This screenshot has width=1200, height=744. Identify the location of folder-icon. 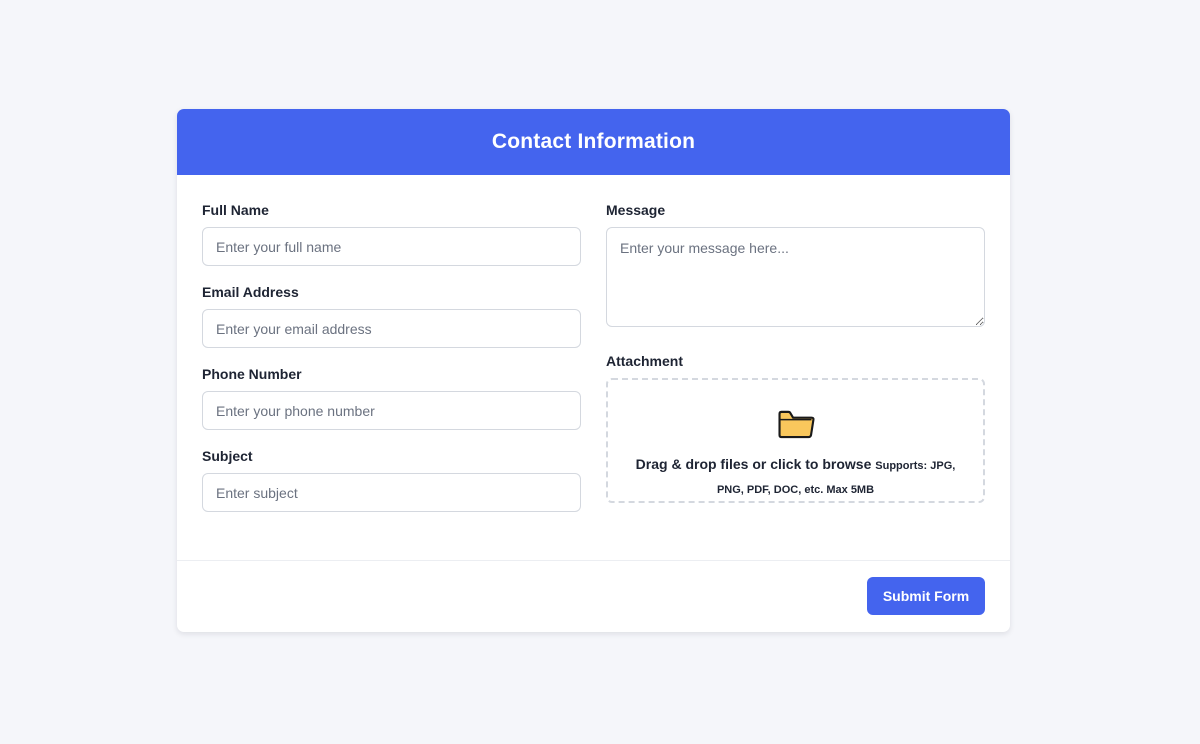
(796, 424).